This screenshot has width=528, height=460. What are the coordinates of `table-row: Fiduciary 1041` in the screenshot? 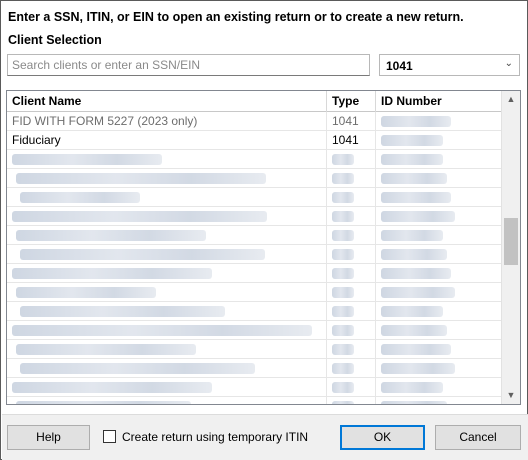 It's located at (254, 140).